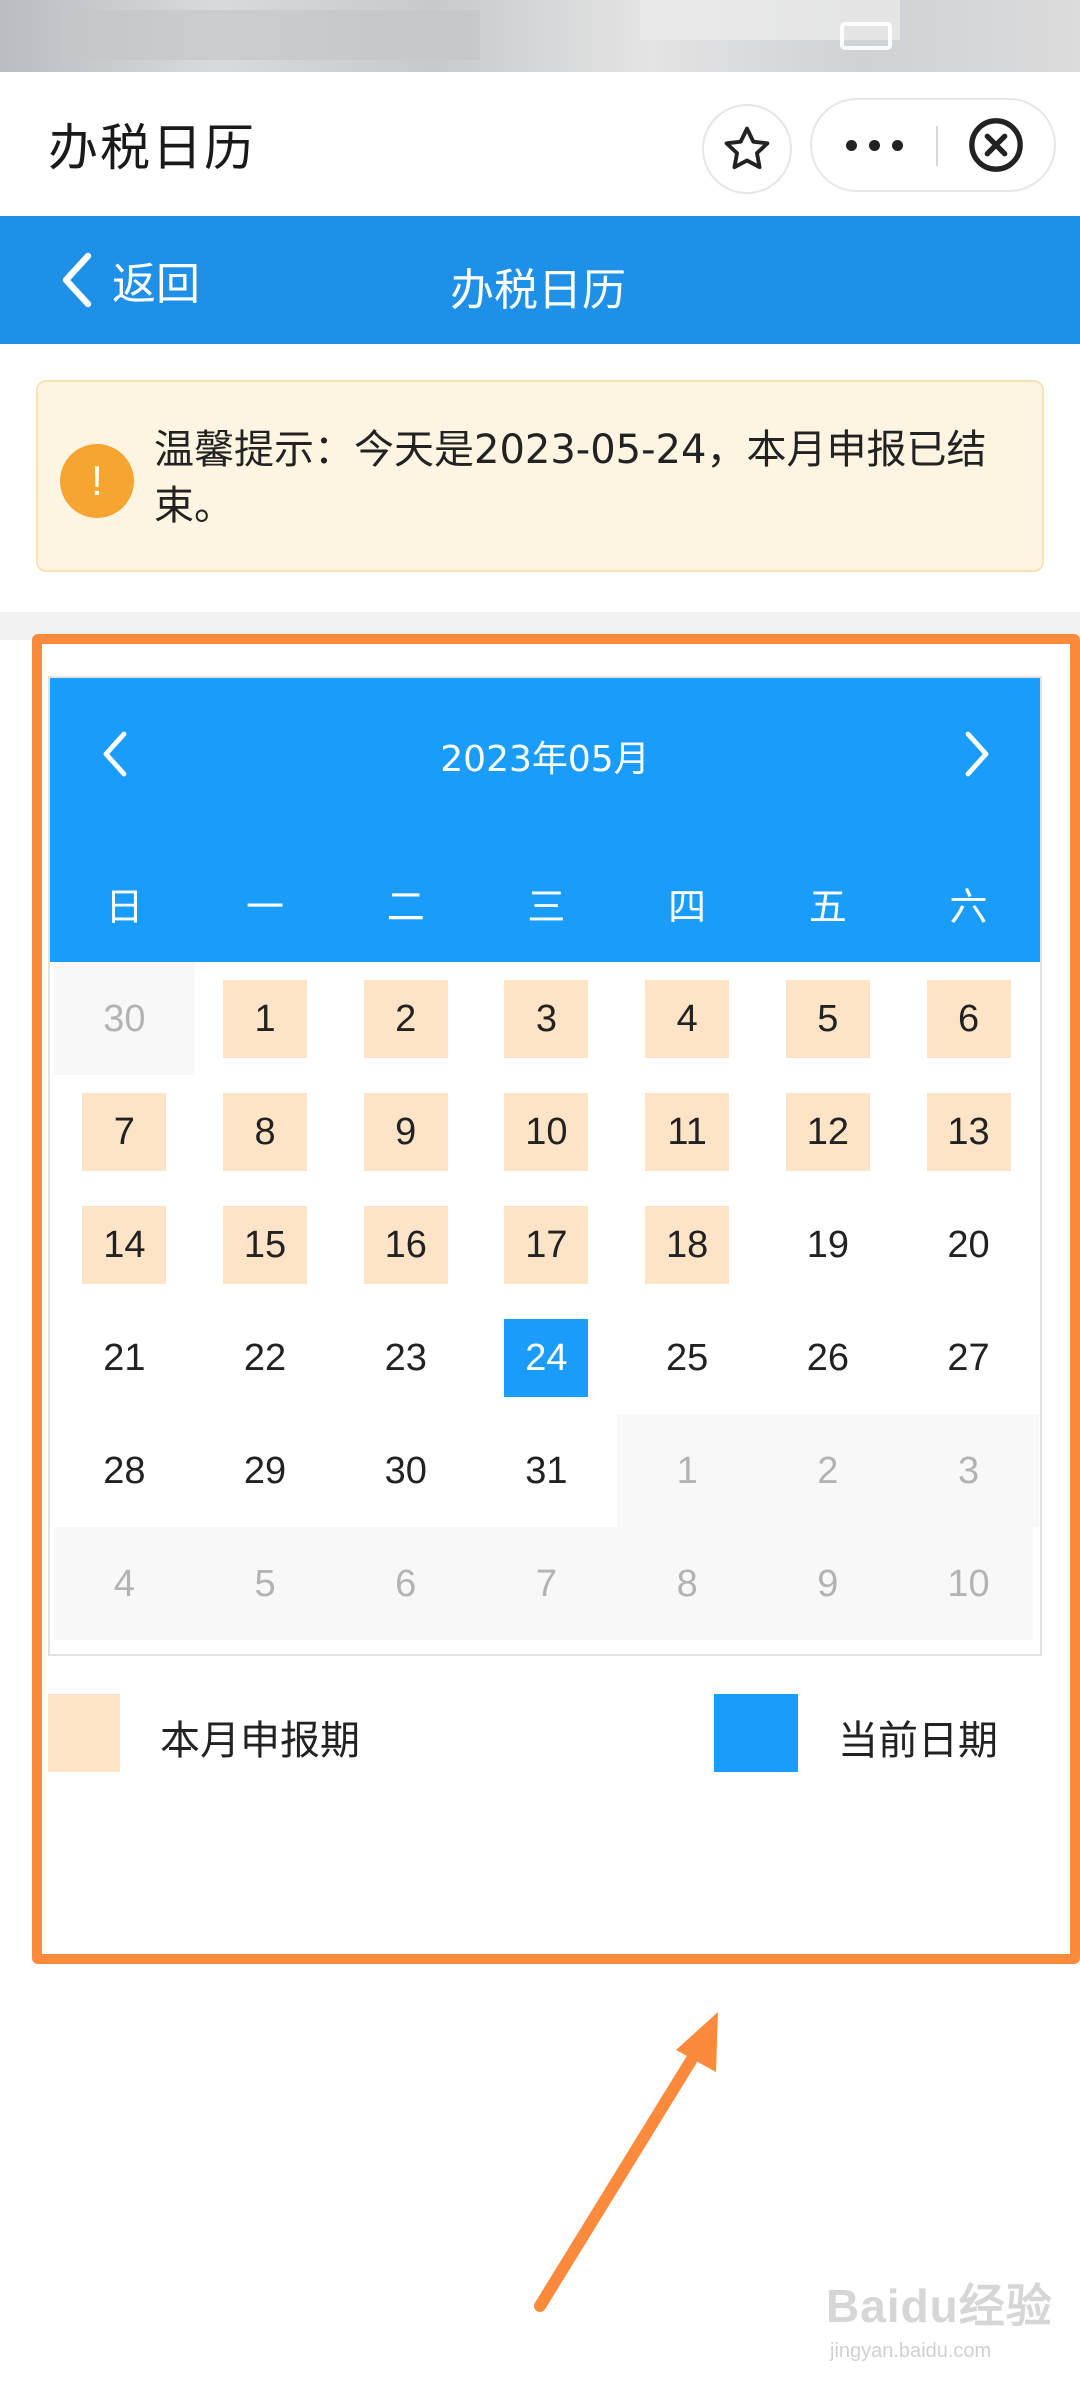 The width and height of the screenshot is (1080, 2400). I want to click on watermark-sub: jingyan.baidu.com, so click(911, 2351).